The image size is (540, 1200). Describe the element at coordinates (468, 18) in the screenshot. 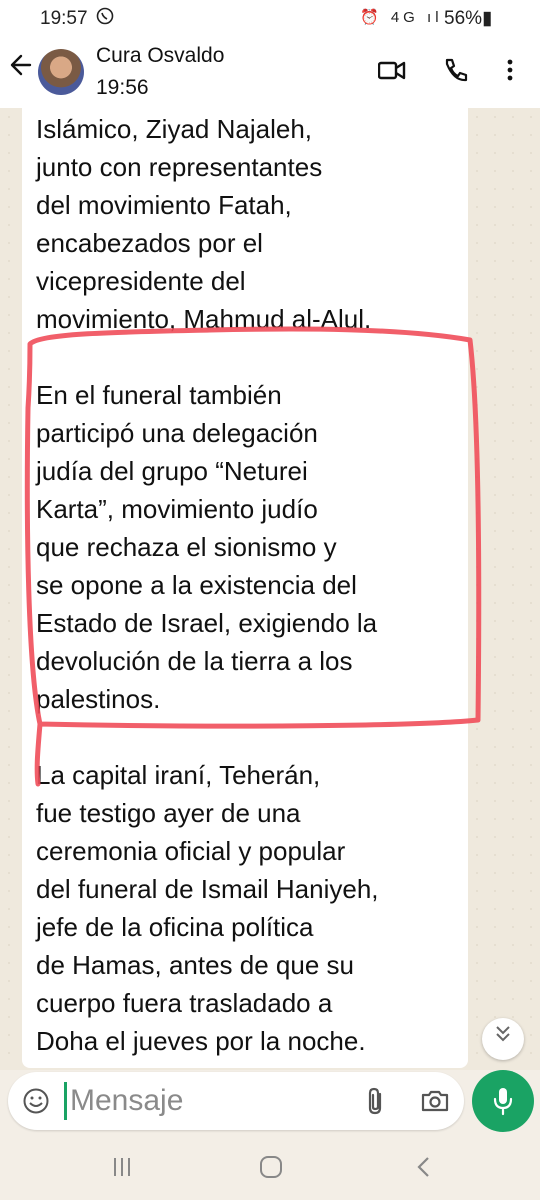

I see `battery-status: 56%▮` at that location.